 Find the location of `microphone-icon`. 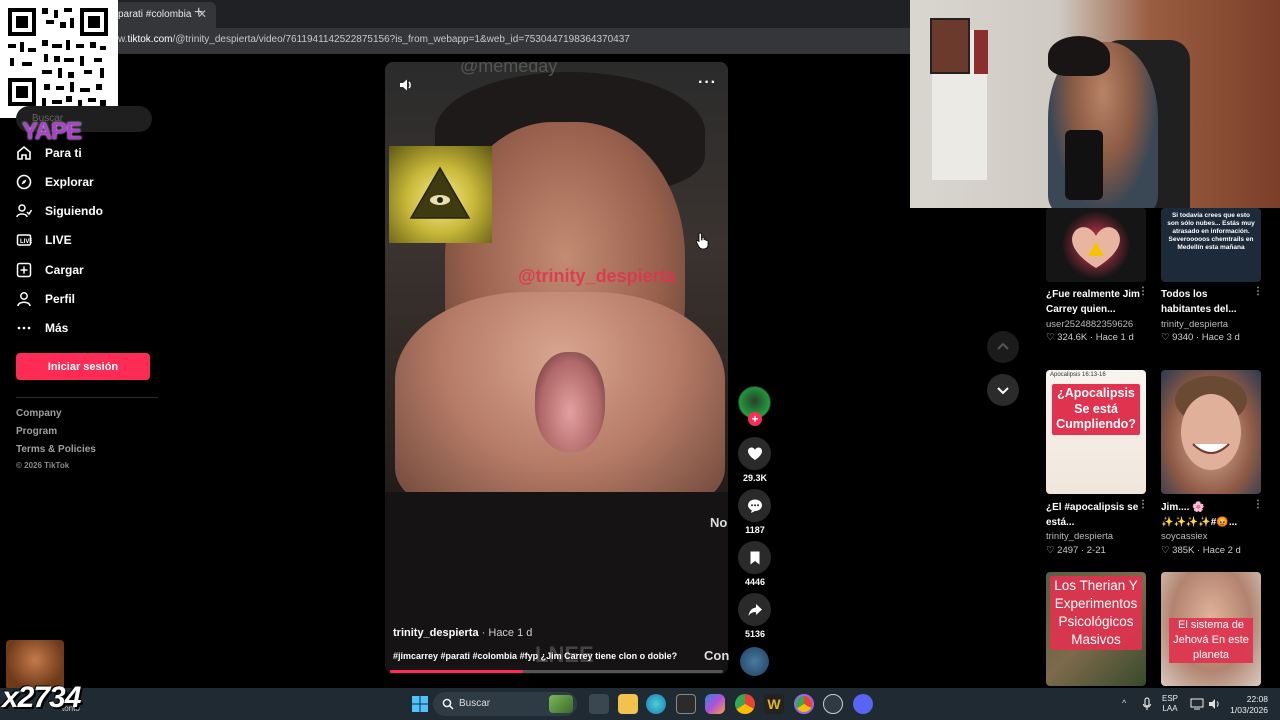

microphone-icon is located at coordinates (1147, 706).